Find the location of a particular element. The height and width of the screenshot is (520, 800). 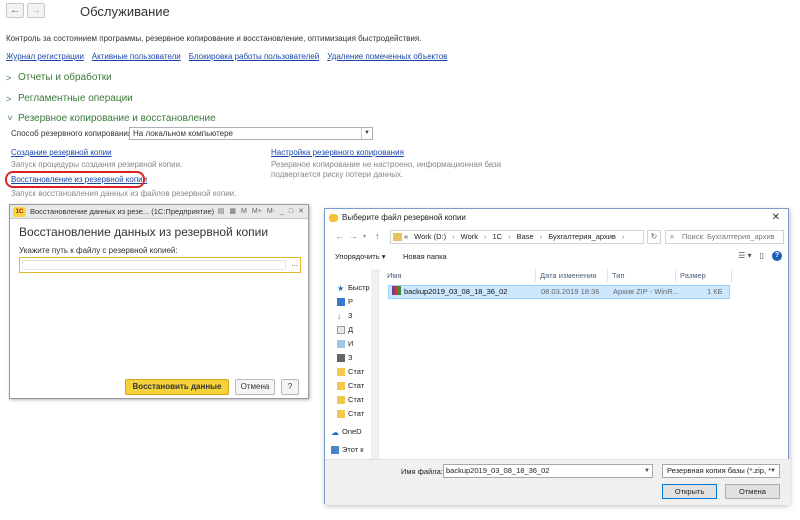

organize-button: Упорядочить ▾ is located at coordinates (360, 256).